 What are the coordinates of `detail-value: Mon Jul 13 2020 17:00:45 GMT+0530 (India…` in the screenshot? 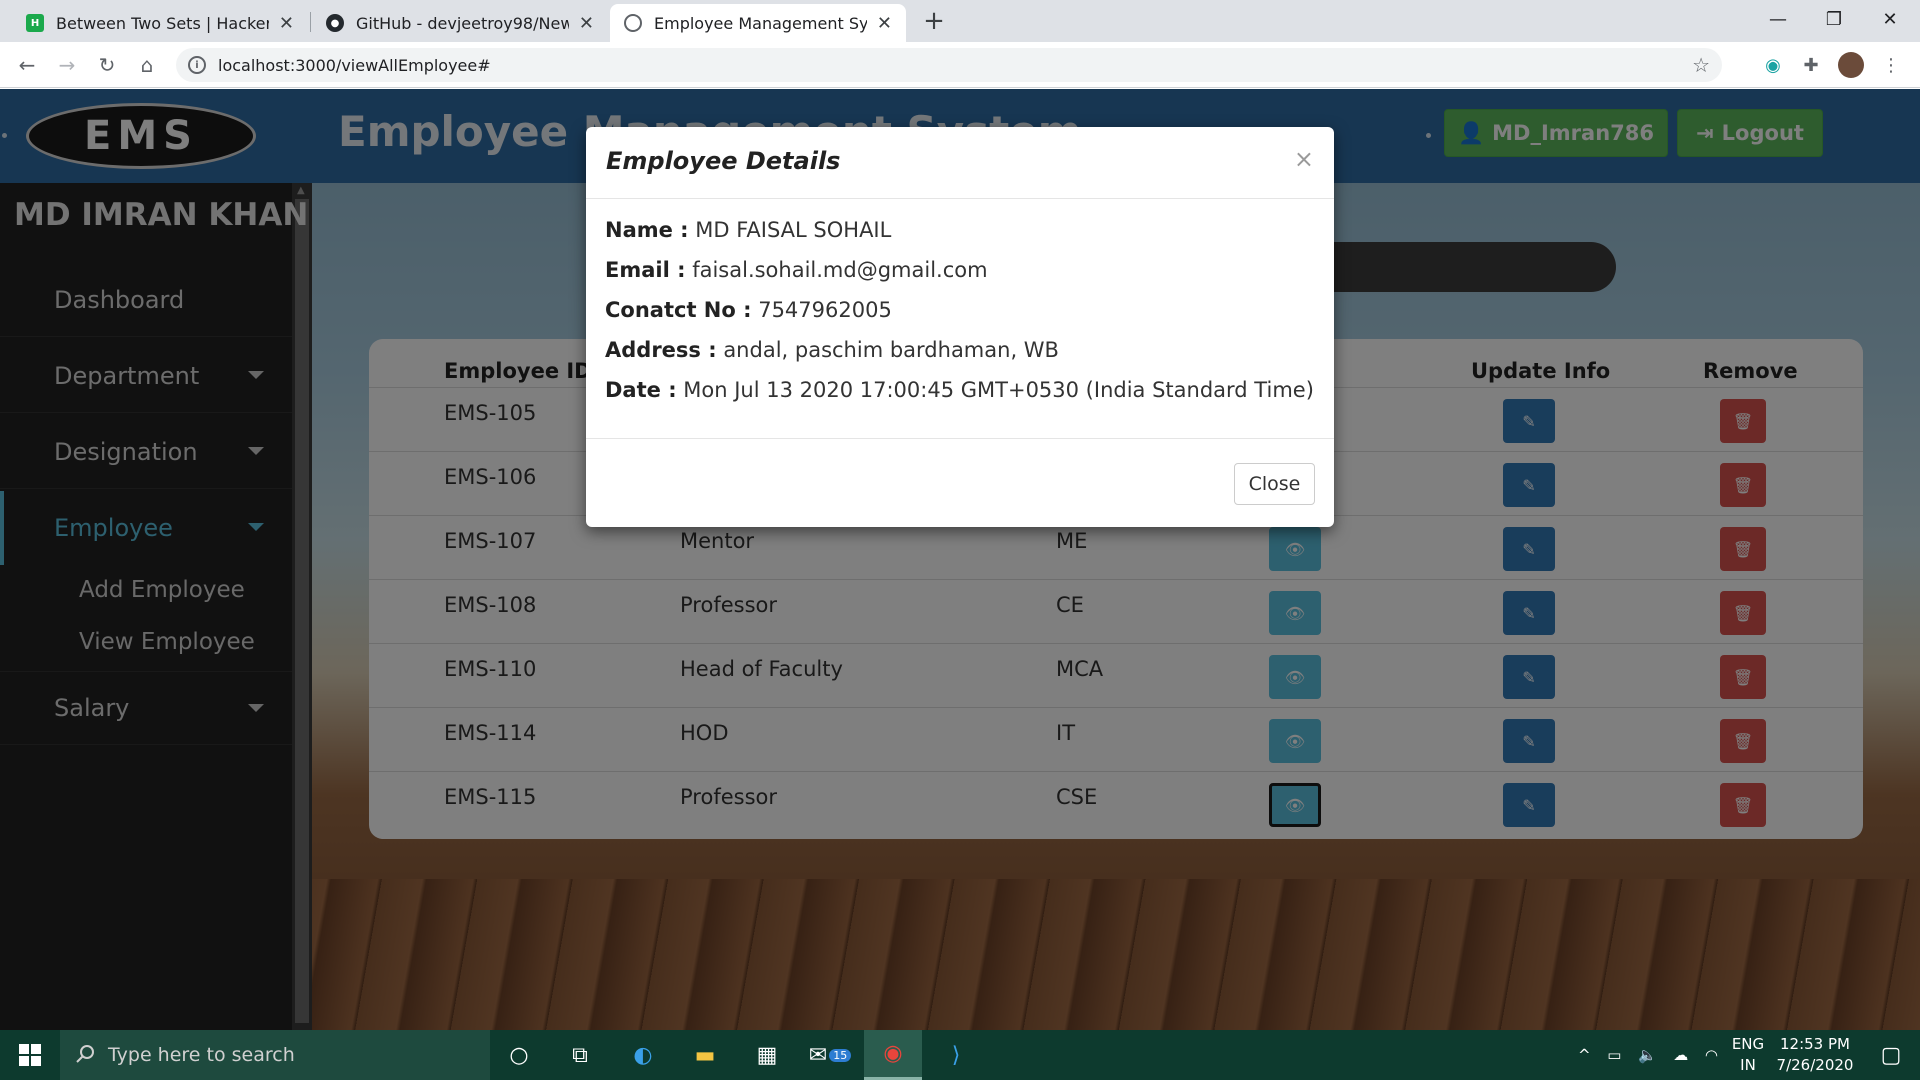 It's located at (998, 390).